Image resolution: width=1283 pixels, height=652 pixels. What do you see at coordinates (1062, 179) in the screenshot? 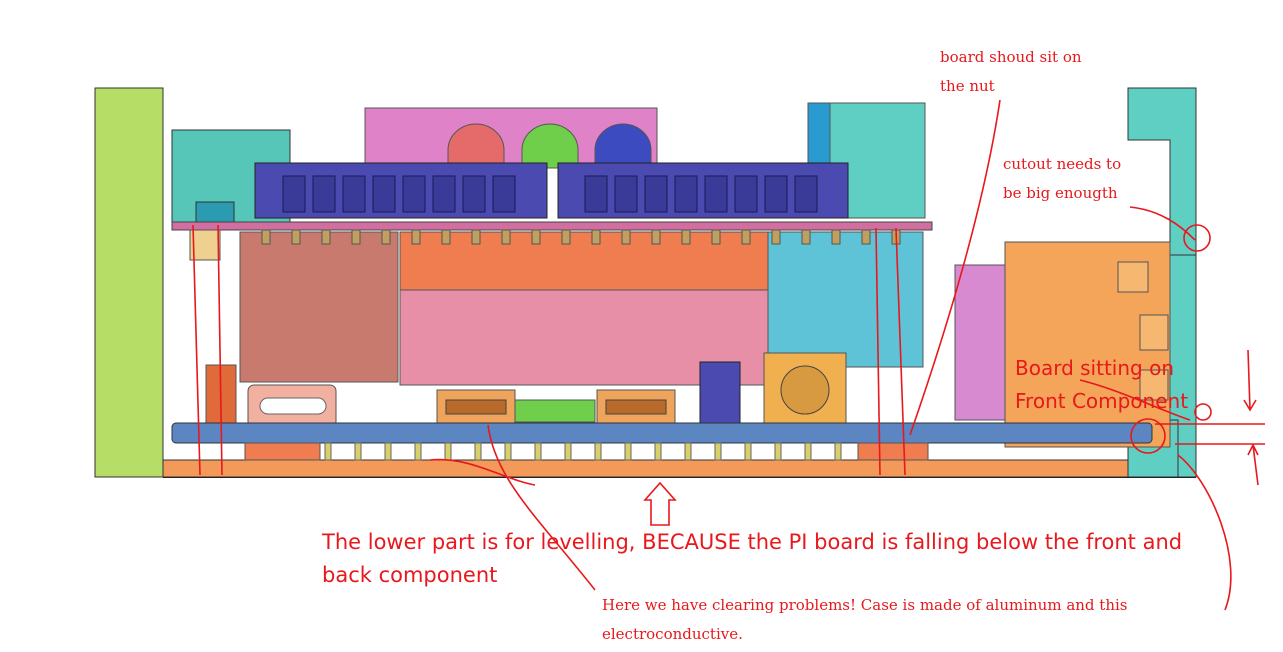
I see `note-cutout: cutout needs to be big enougth` at bounding box center [1062, 179].